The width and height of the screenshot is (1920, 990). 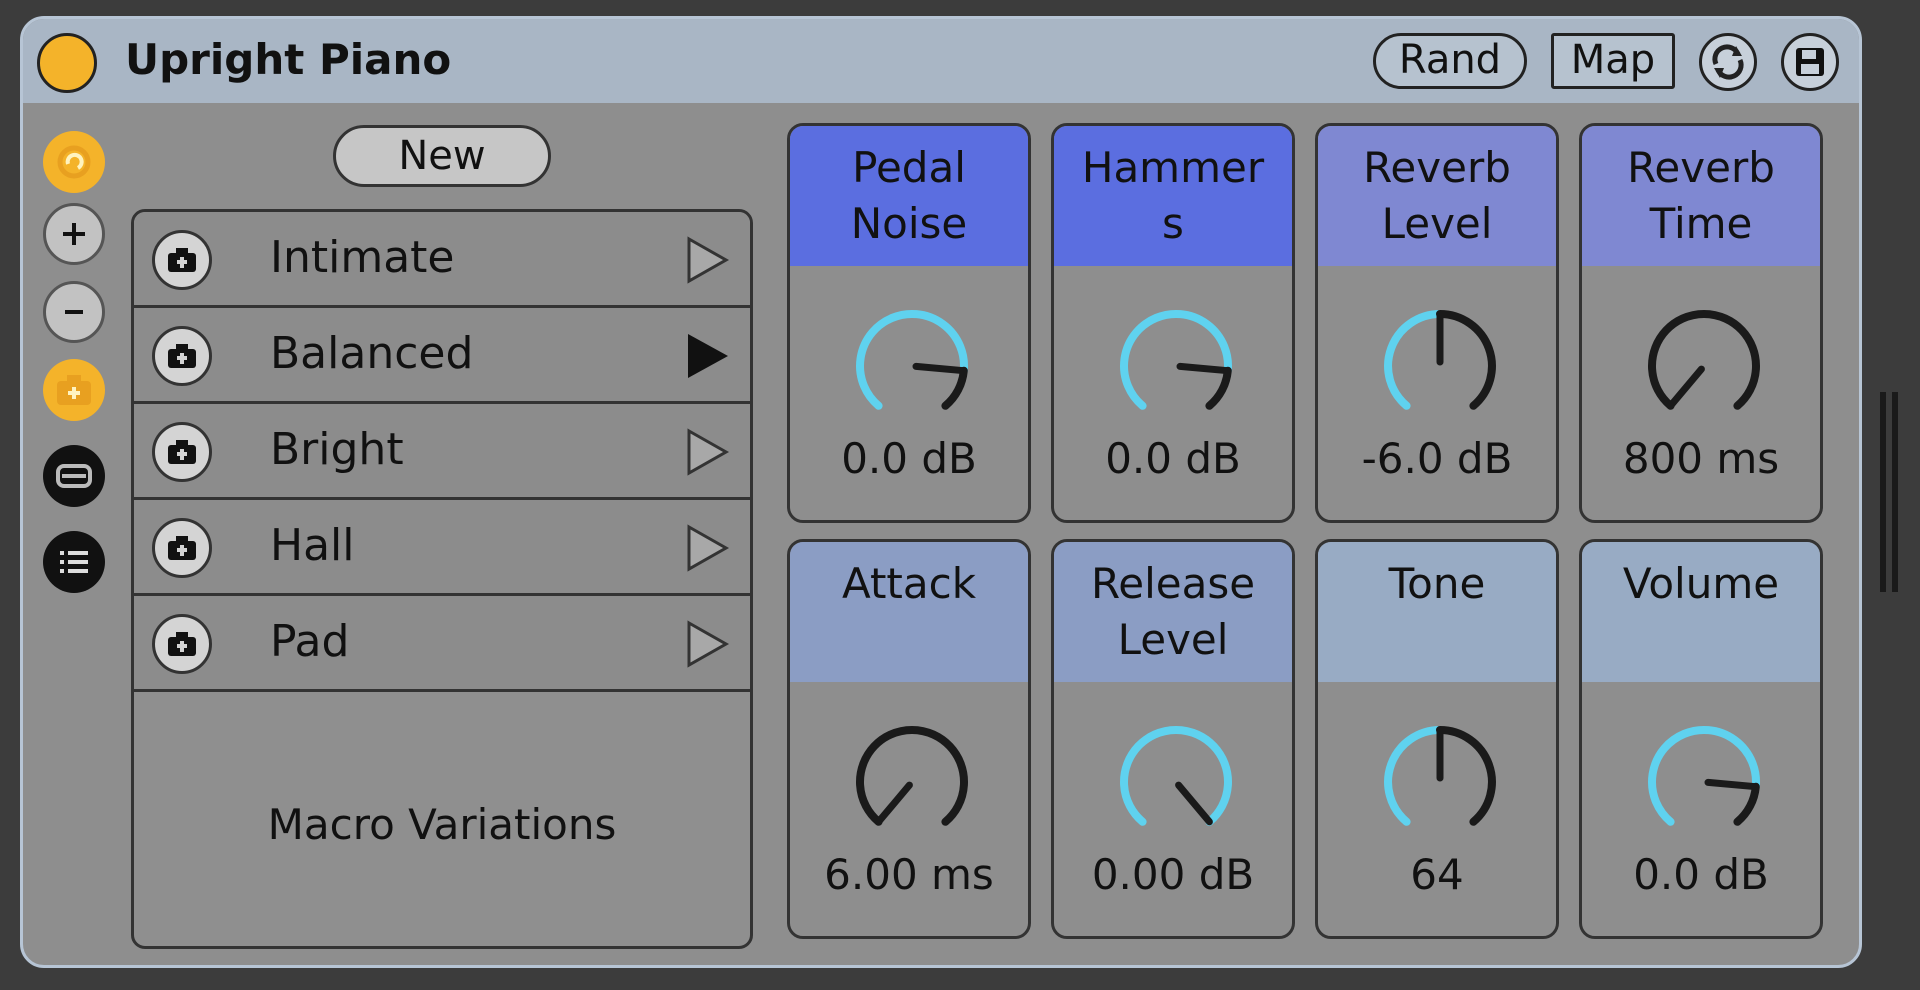 I want to click on macro-knob: Volume 0.0 dB, so click(x=1701, y=739).